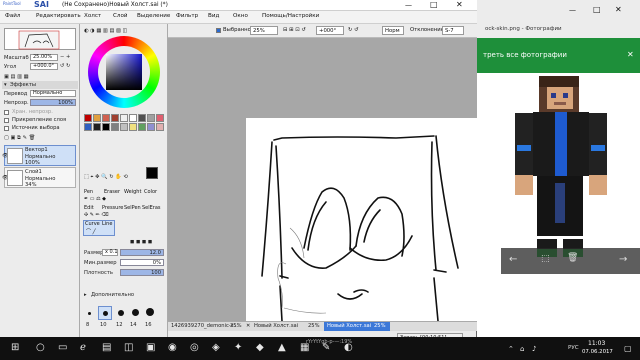 Image resolution: width=640 pixels, height=360 pixels. Describe the element at coordinates (53, 102) in the screenshot. I see `opacity-slider: 100%` at that location.